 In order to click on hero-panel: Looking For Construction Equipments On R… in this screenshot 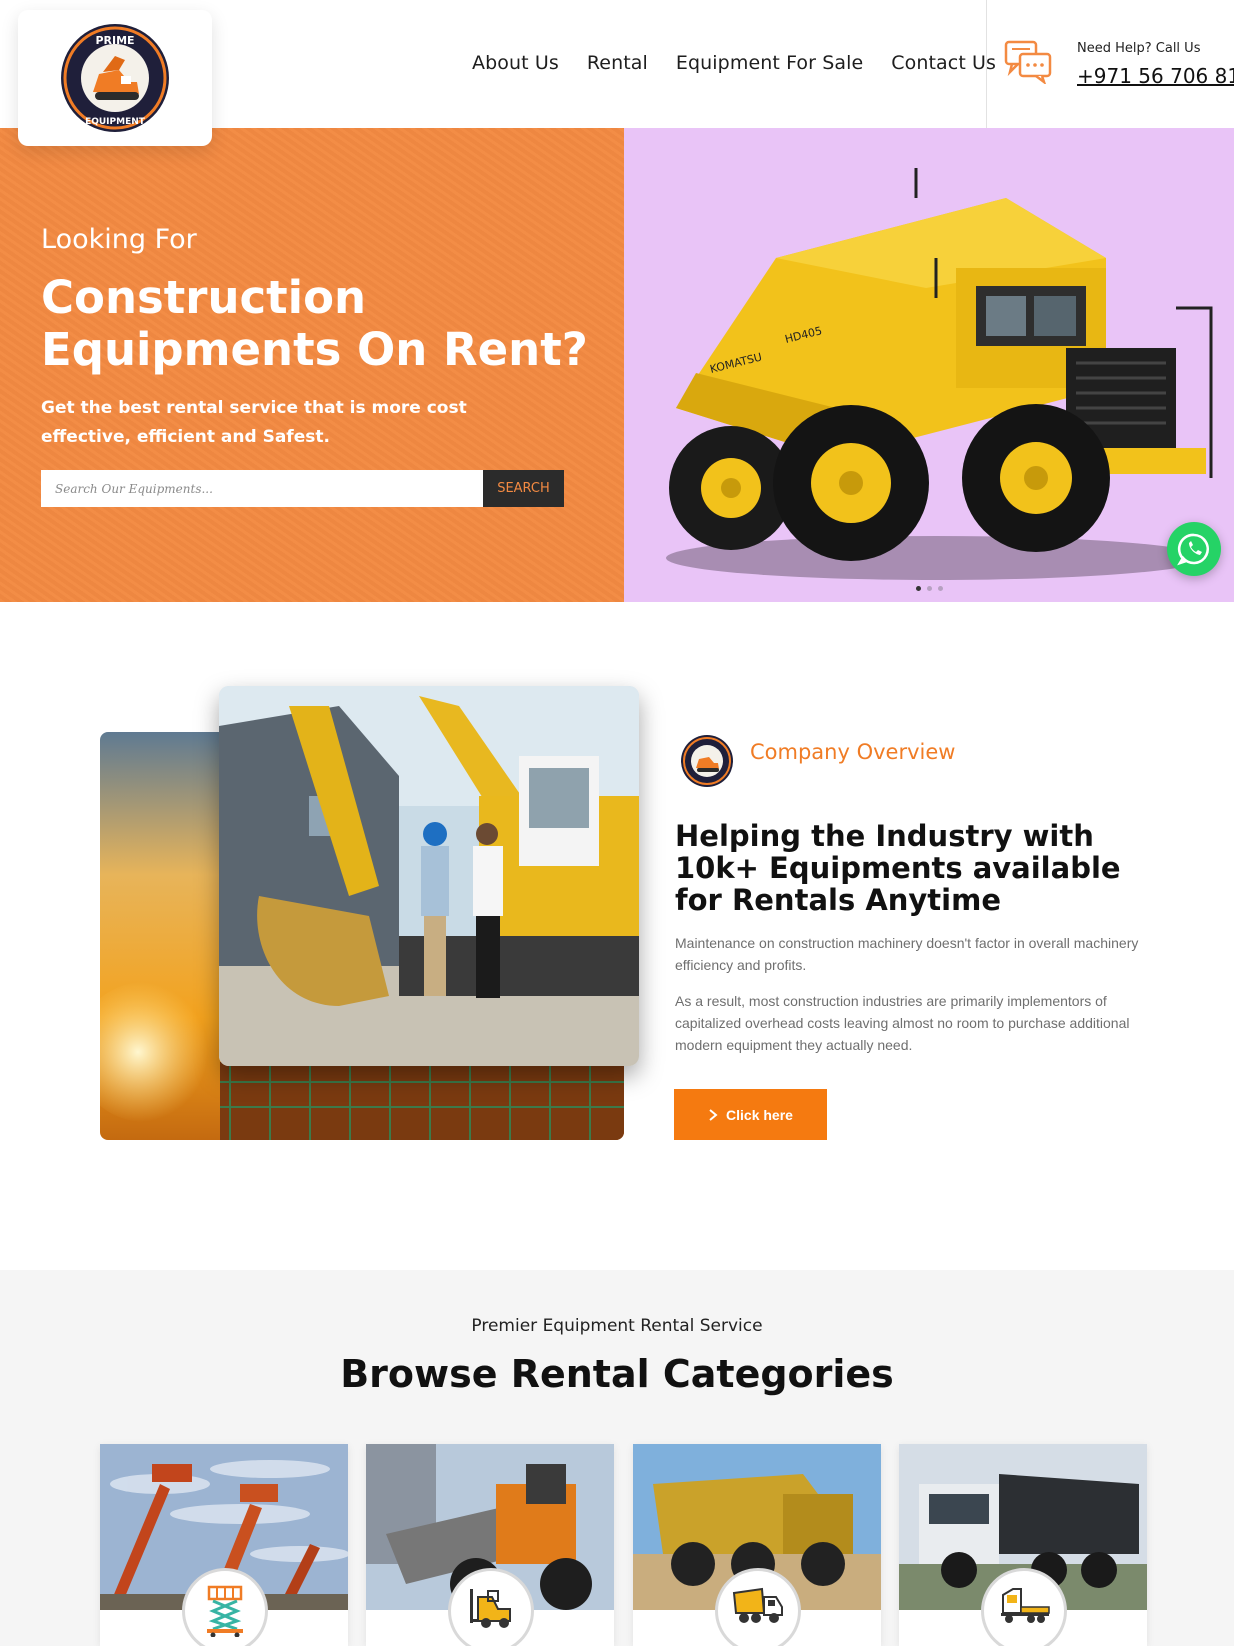, I will do `click(312, 365)`.